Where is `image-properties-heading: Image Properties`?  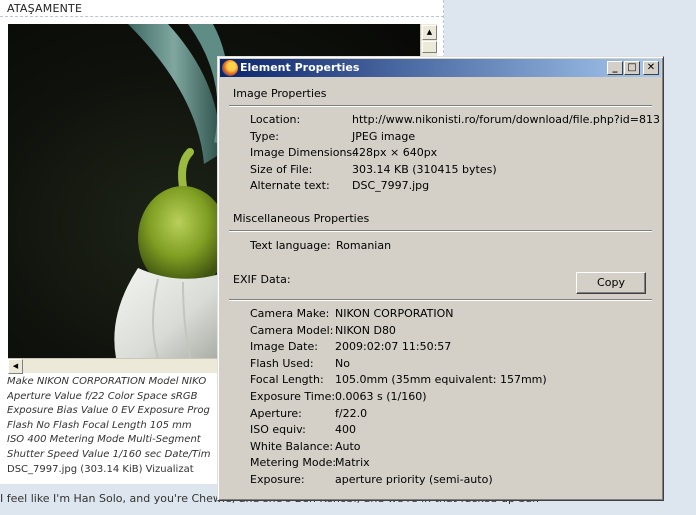 image-properties-heading: Image Properties is located at coordinates (280, 93).